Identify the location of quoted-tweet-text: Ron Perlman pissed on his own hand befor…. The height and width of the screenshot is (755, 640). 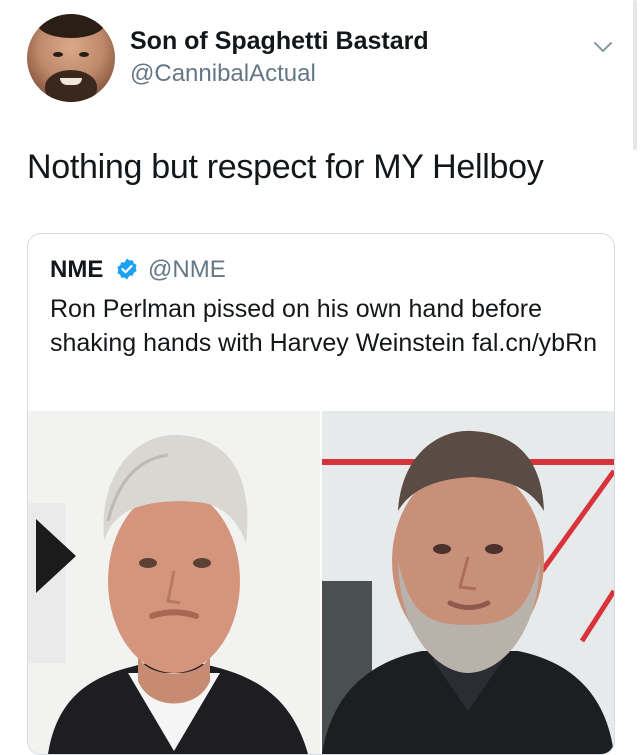
(324, 326).